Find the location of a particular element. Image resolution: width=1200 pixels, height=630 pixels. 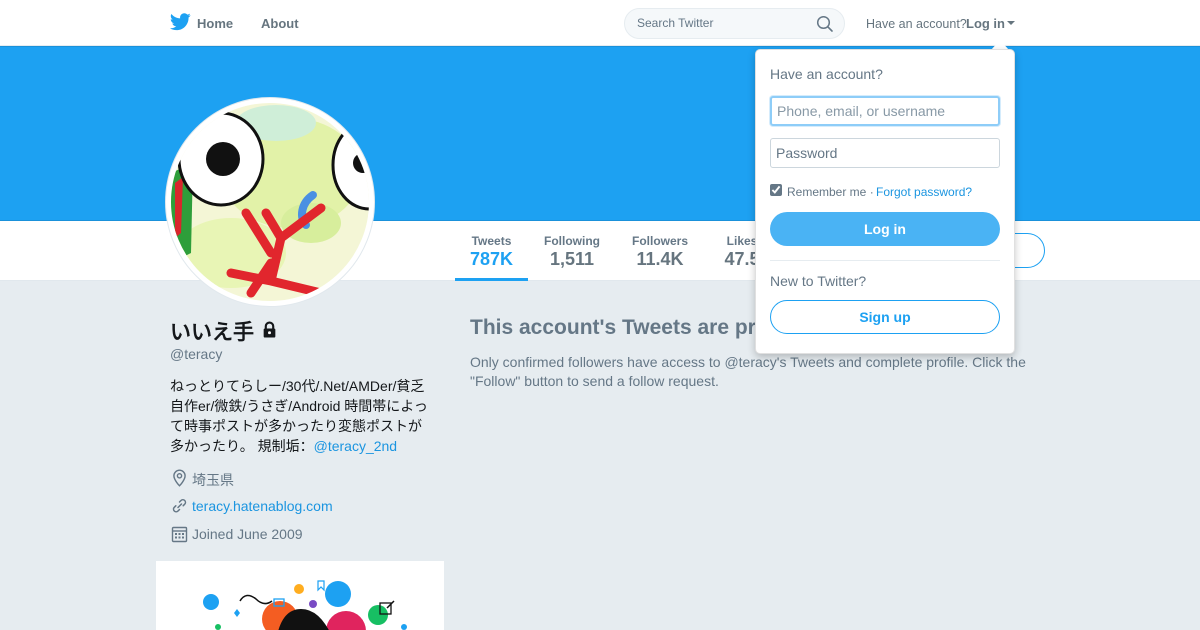

joined-text: Joined June 2009 is located at coordinates (247, 534).